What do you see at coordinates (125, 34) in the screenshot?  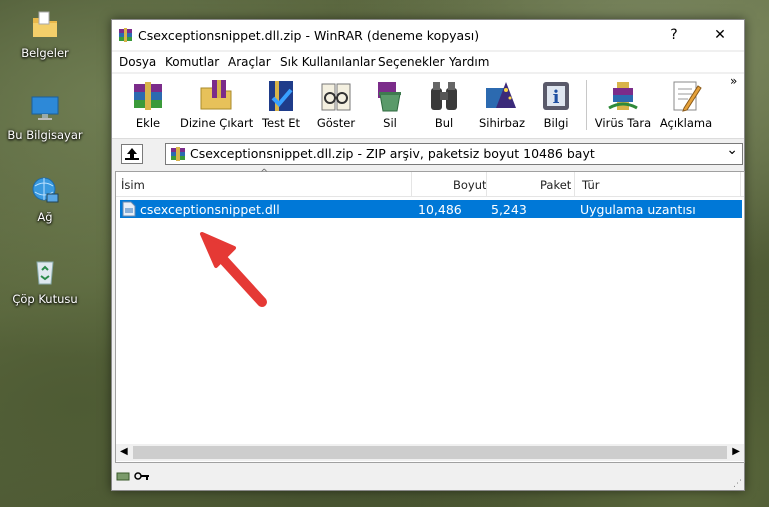 I see `winrar-app-icon` at bounding box center [125, 34].